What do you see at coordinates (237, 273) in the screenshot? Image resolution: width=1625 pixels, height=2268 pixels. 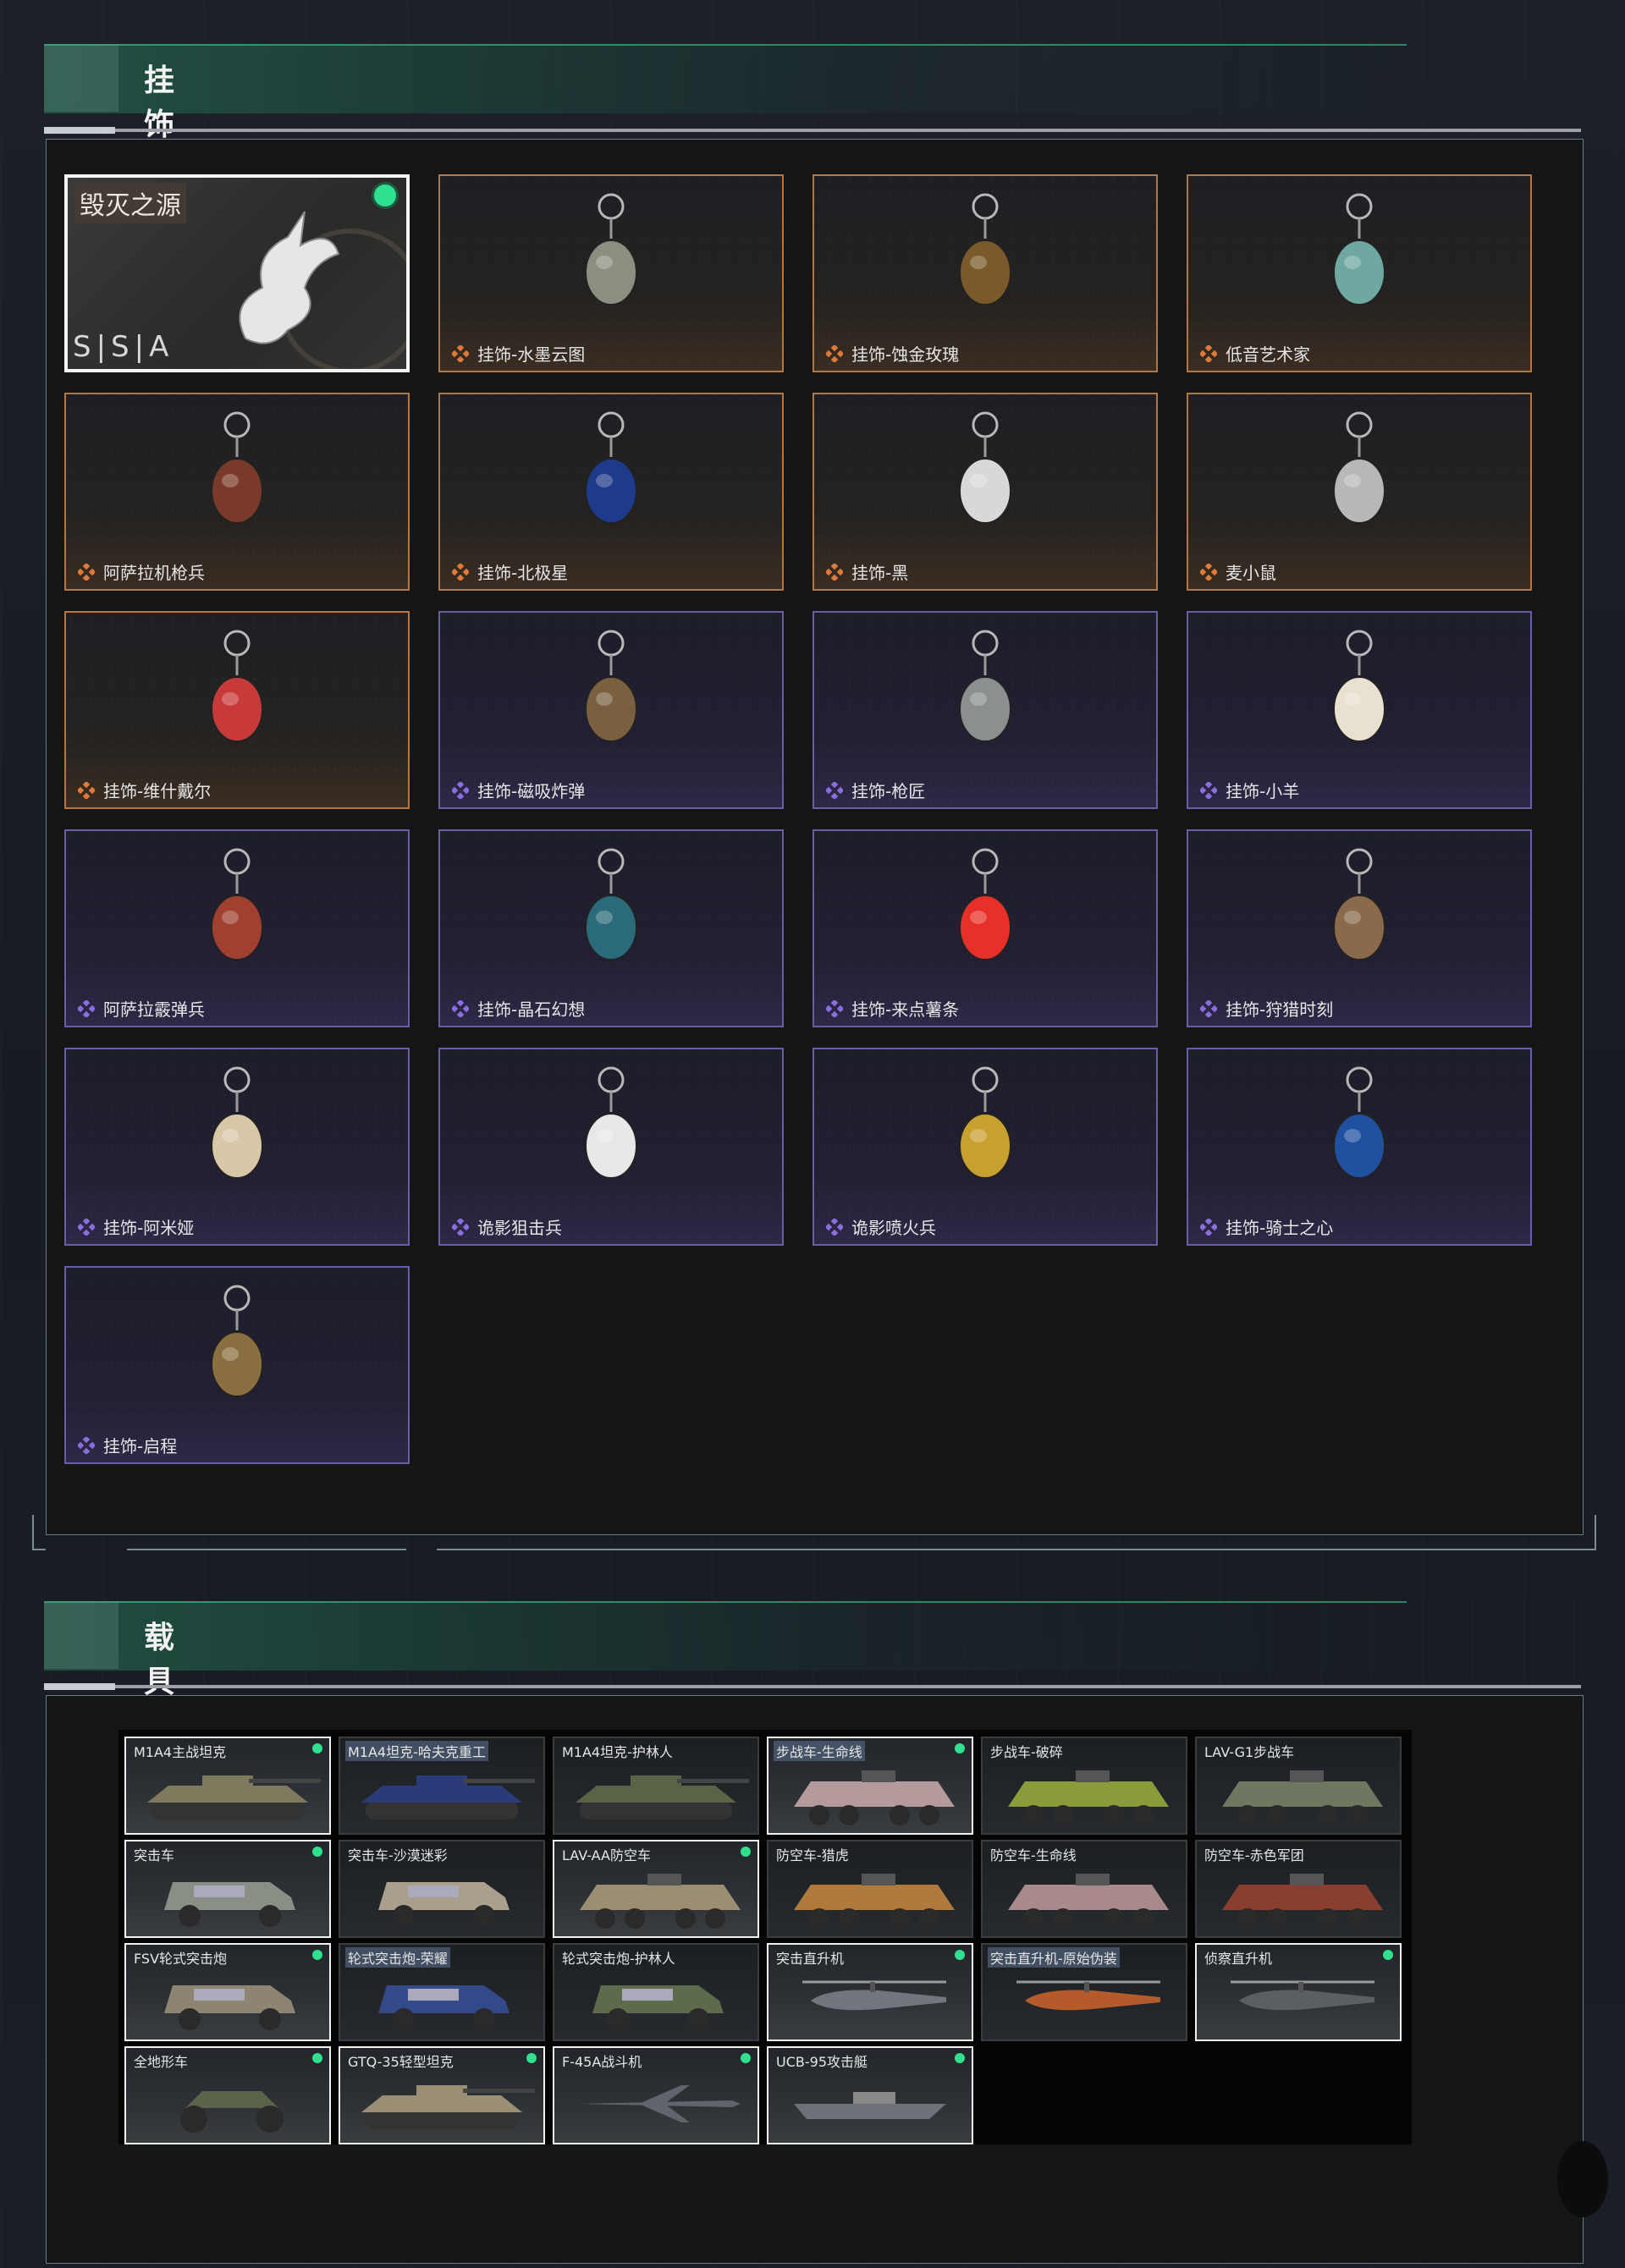 I see `ornament-card-featured: 毁灭之源 S|S|A` at bounding box center [237, 273].